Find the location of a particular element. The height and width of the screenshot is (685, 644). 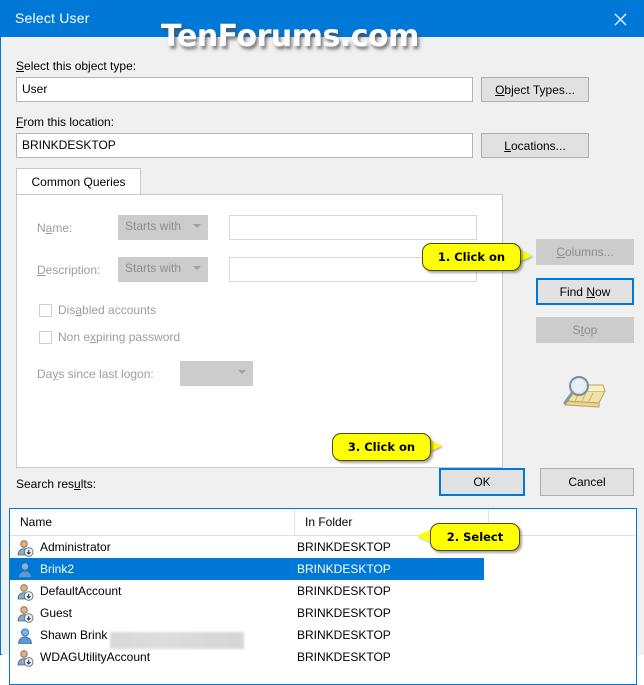

redaction-blur is located at coordinates (177, 640).